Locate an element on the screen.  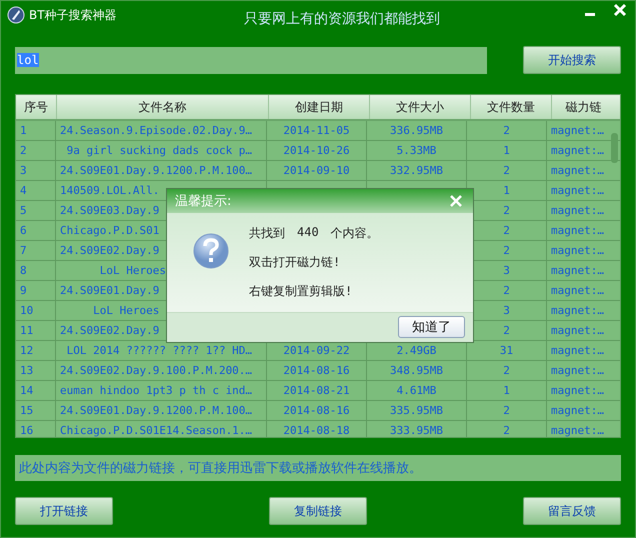
table-cell: 24.S09E01.Day.9 is located at coordinates (110, 290).